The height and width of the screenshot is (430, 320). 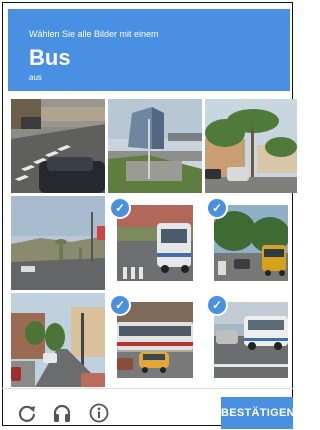 I want to click on image-tile-5: ✓, so click(x=155, y=243).